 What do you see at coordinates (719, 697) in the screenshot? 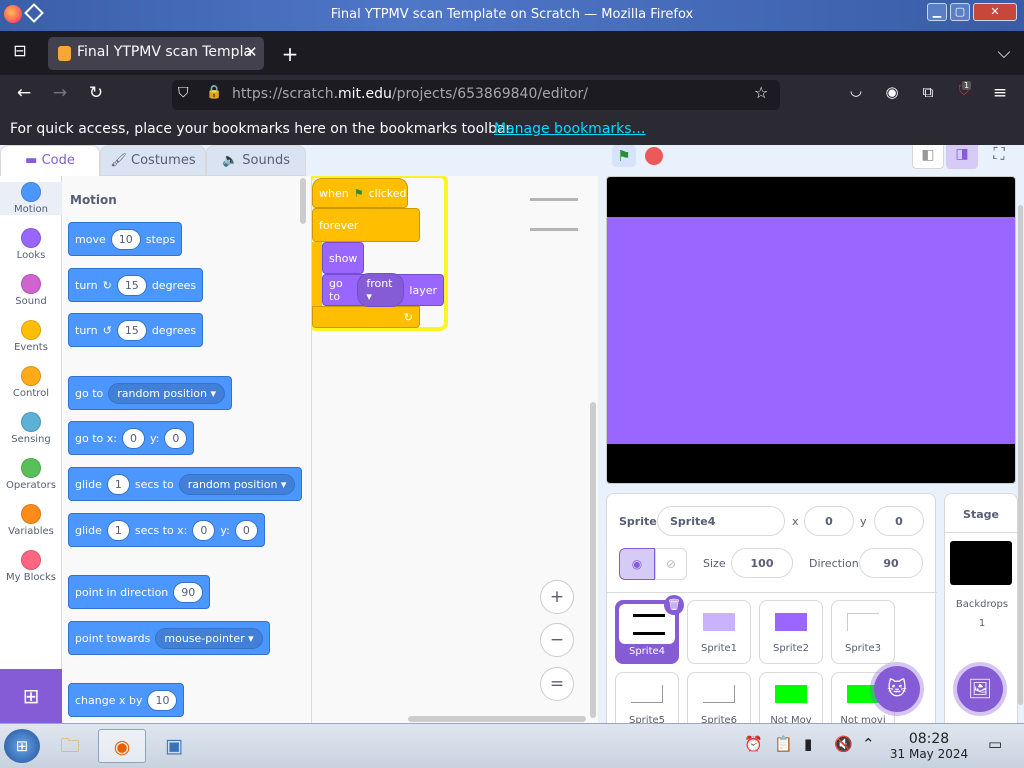
I see `sprite-thumb-sprite6: Sprite6` at bounding box center [719, 697].